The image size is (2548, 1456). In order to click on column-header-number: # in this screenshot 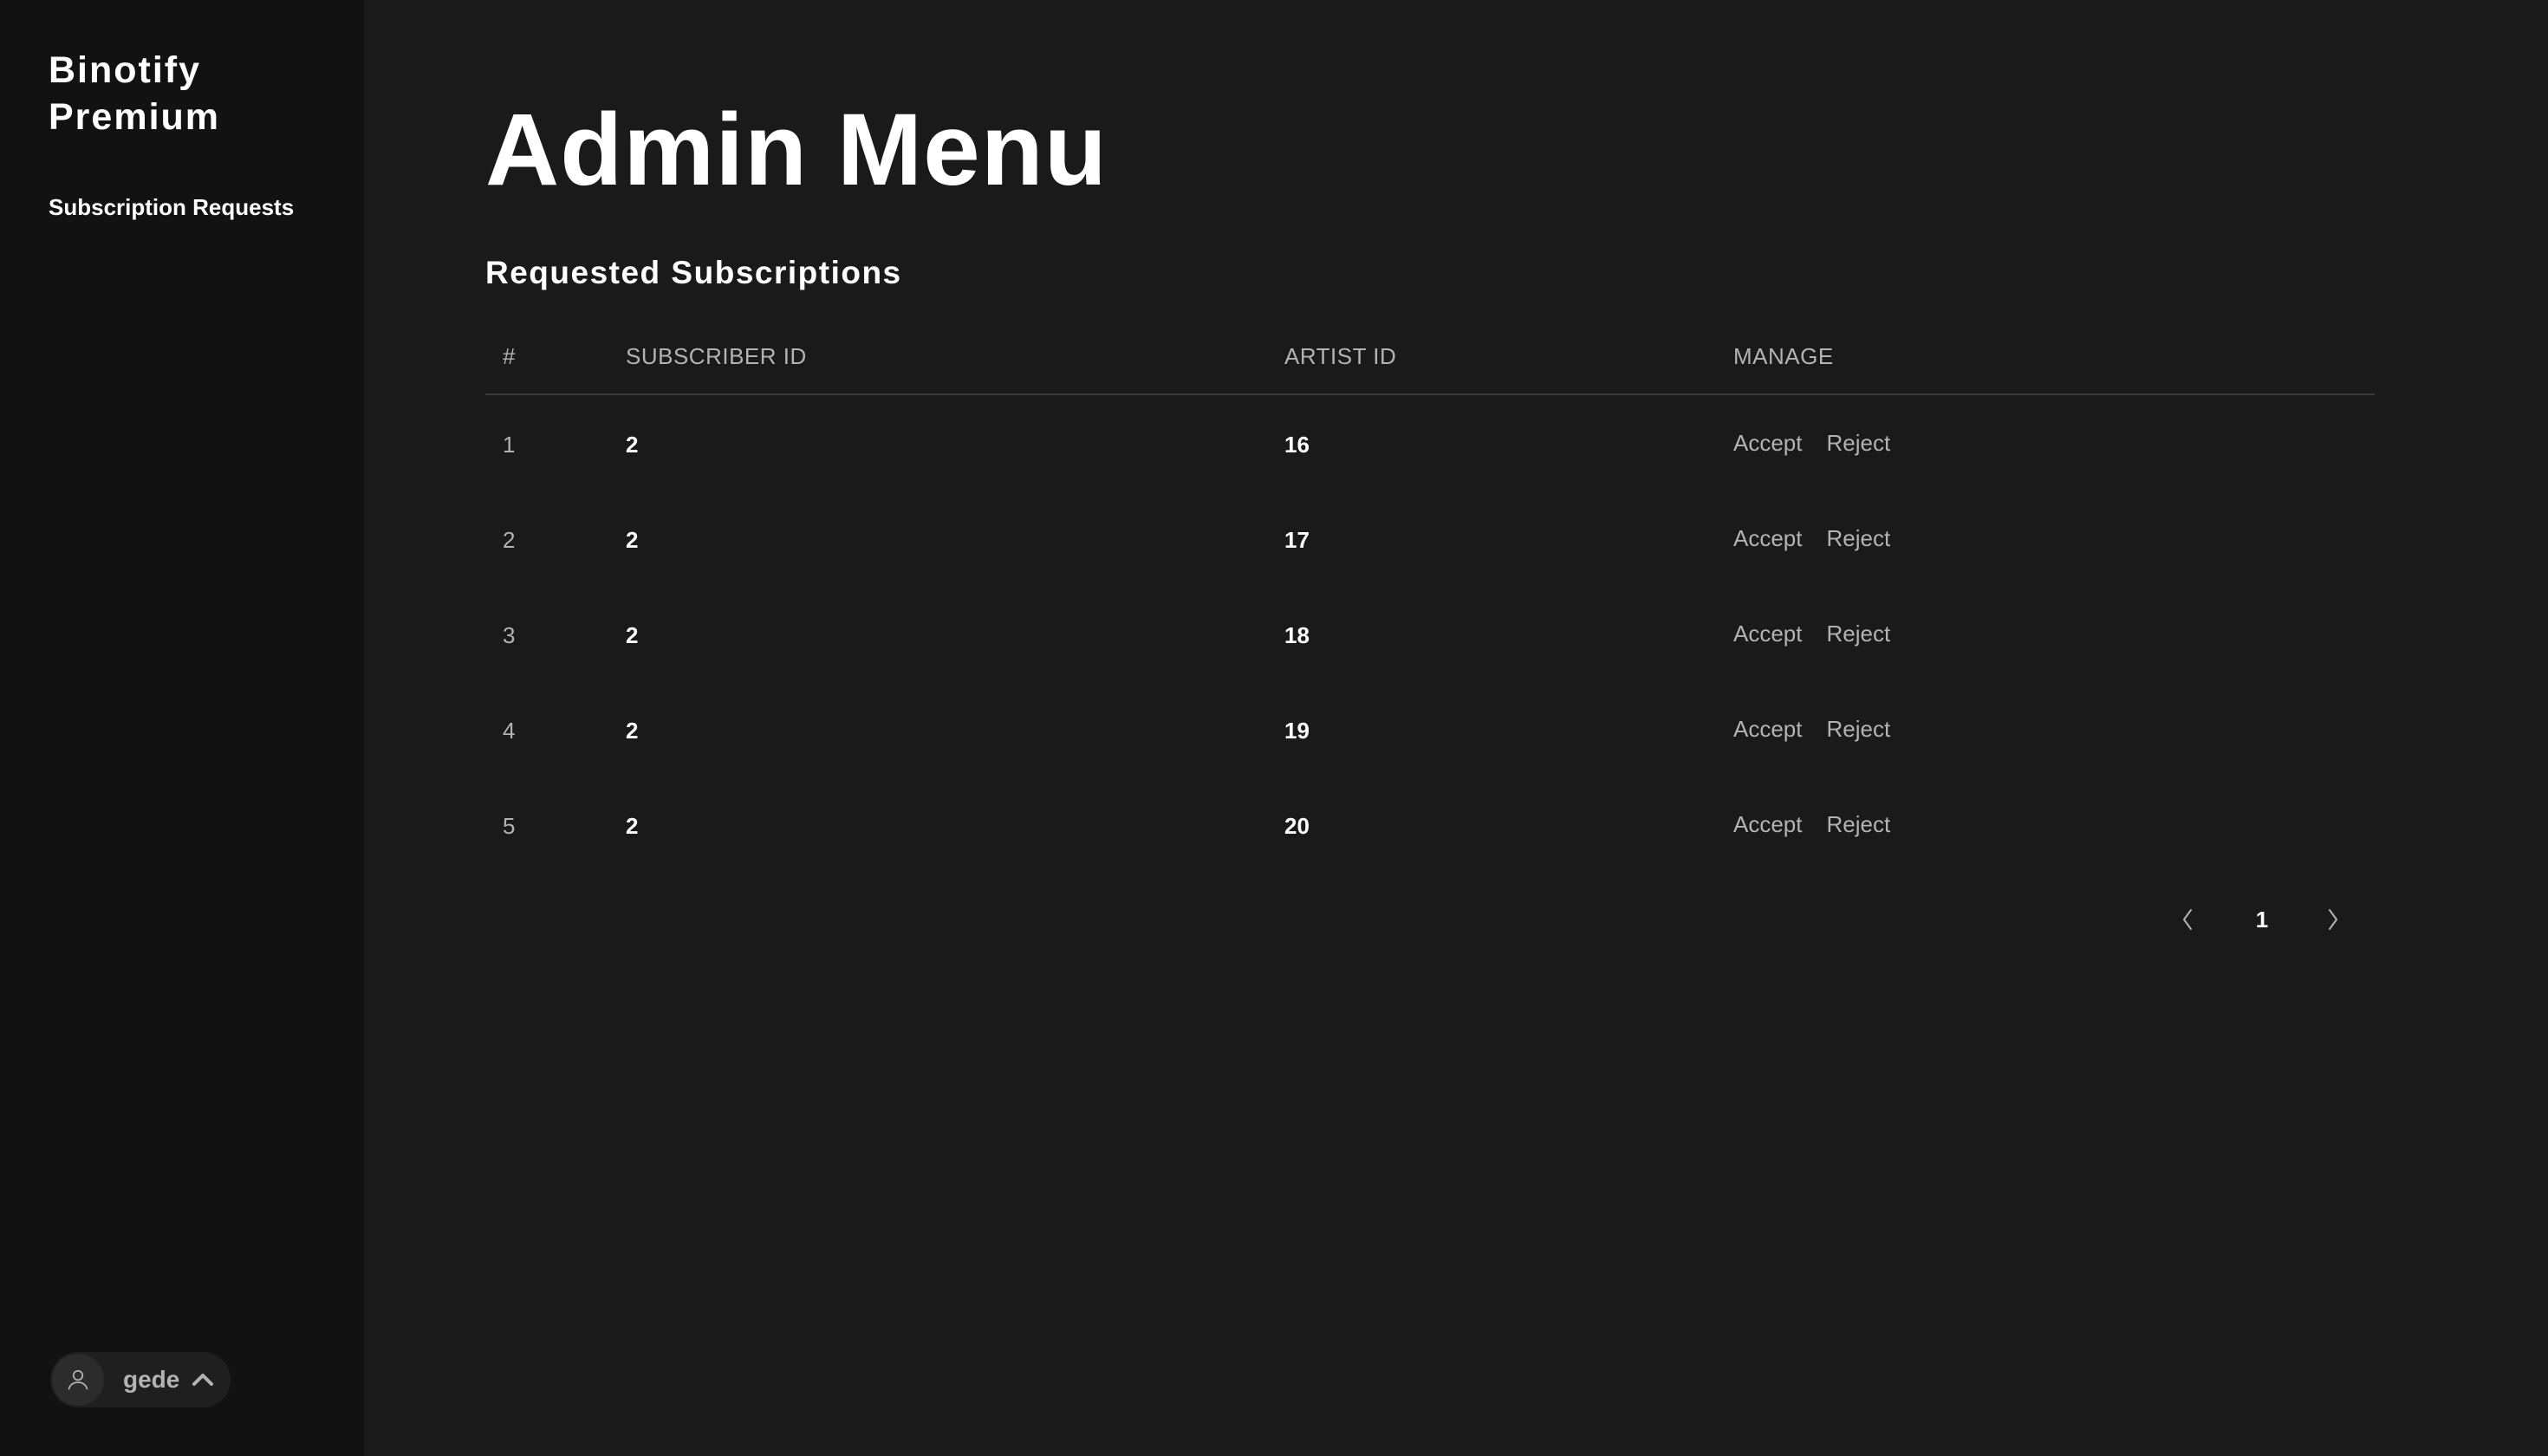, I will do `click(509, 356)`.